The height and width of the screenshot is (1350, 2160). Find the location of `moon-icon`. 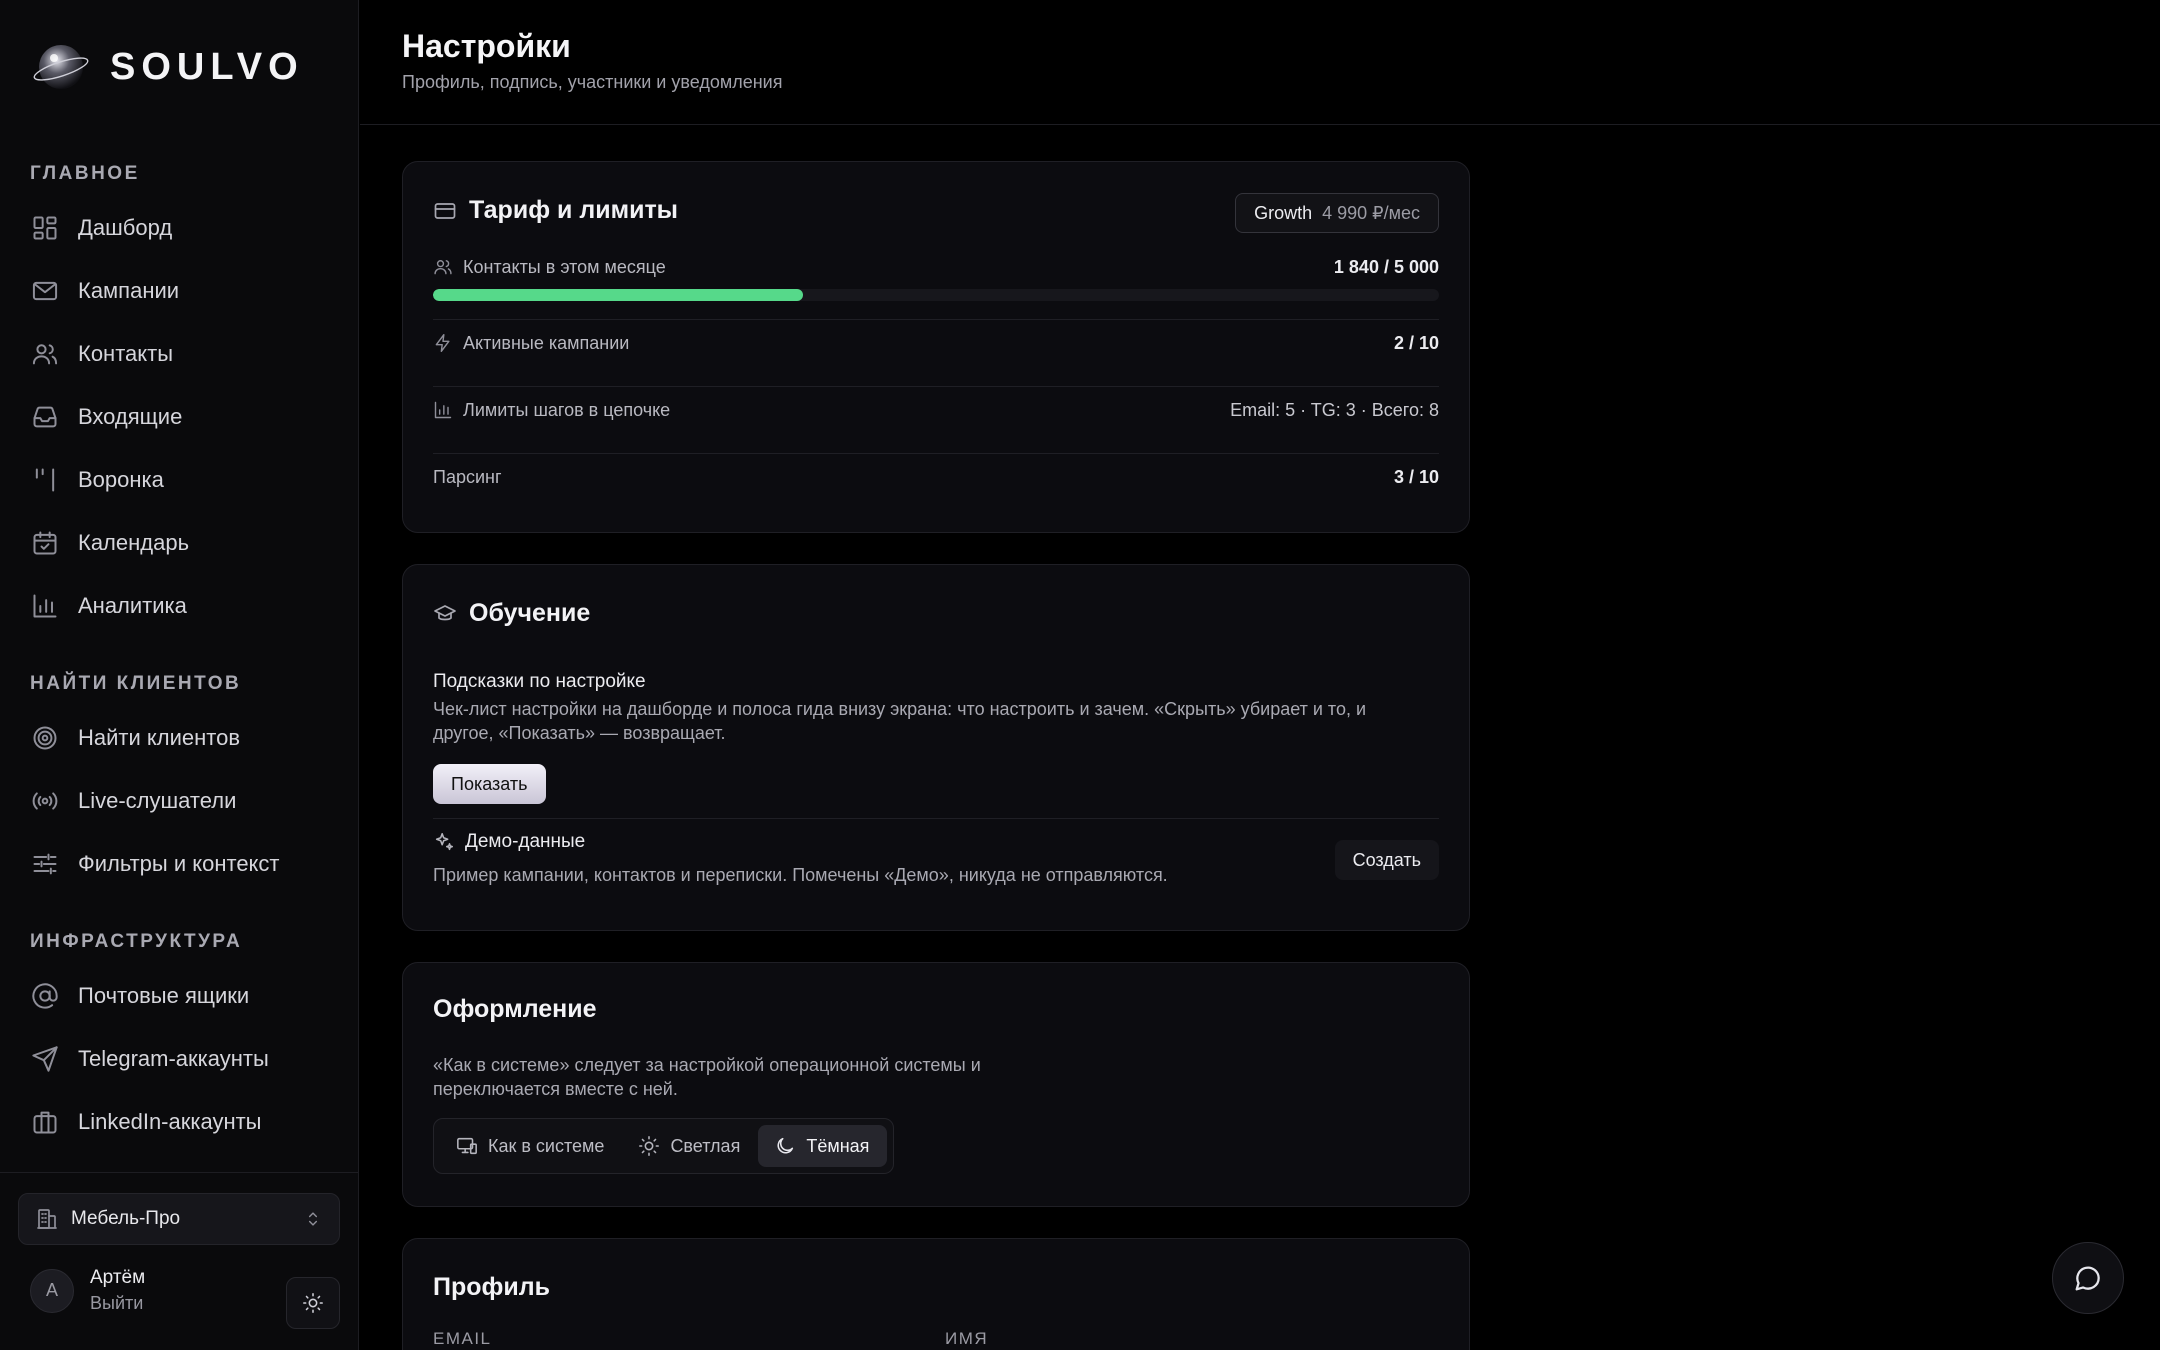

moon-icon is located at coordinates (785, 1146).